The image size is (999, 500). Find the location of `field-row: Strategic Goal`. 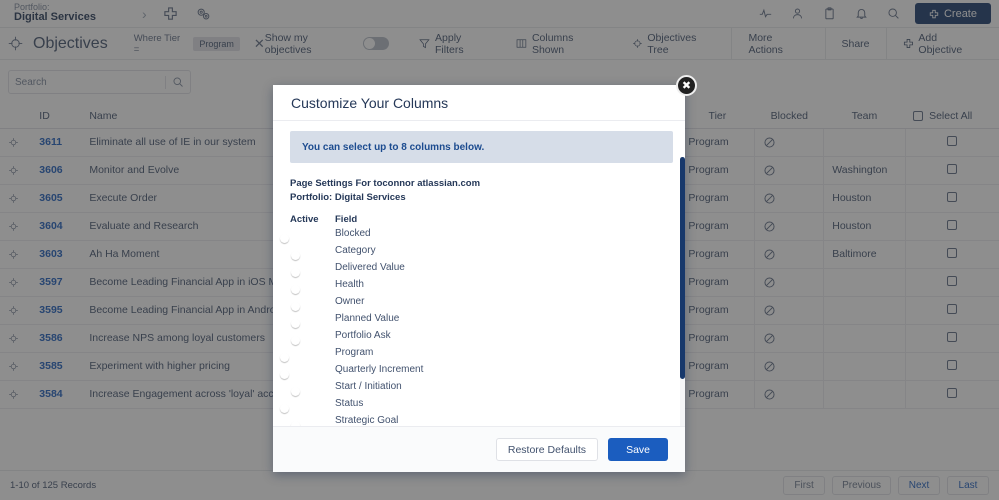

field-row: Strategic Goal is located at coordinates (481, 419).